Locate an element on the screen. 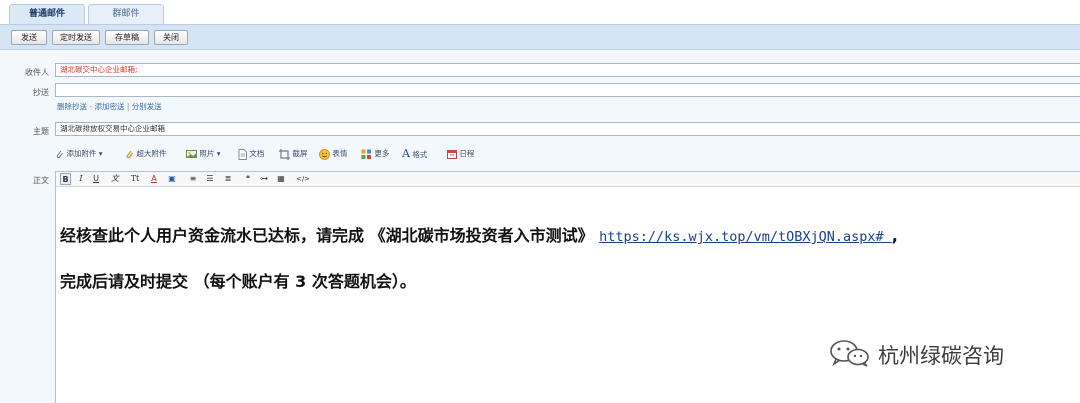  font-family-button: 文 is located at coordinates (115, 179).